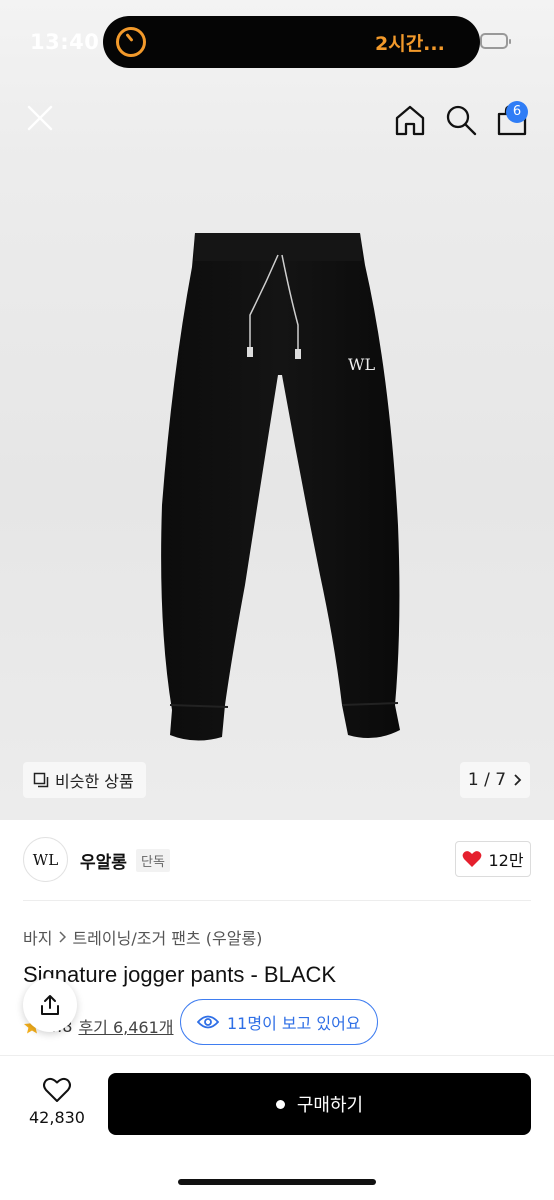 This screenshot has width=554, height=1200. I want to click on buy-button: 구매하기, so click(319, 1104).